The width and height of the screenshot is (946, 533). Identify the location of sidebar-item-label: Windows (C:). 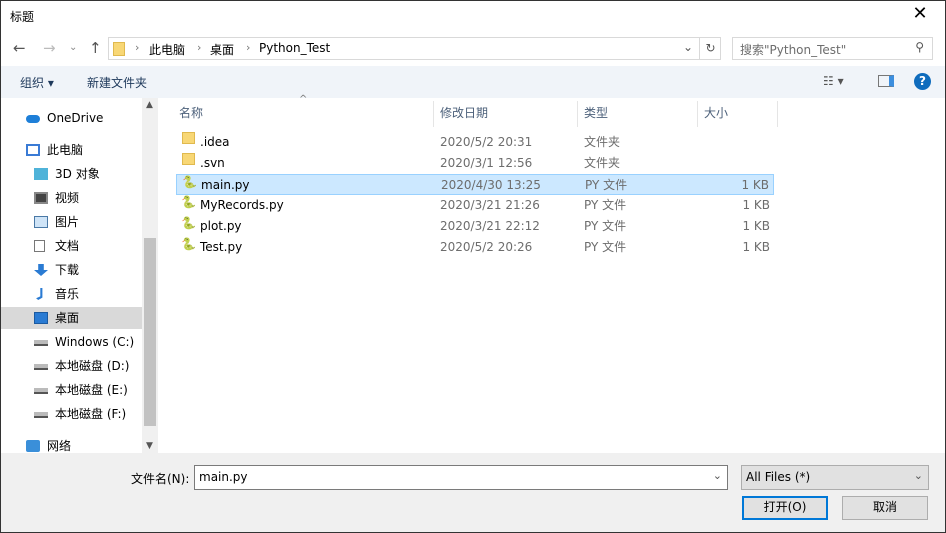
(95, 342).